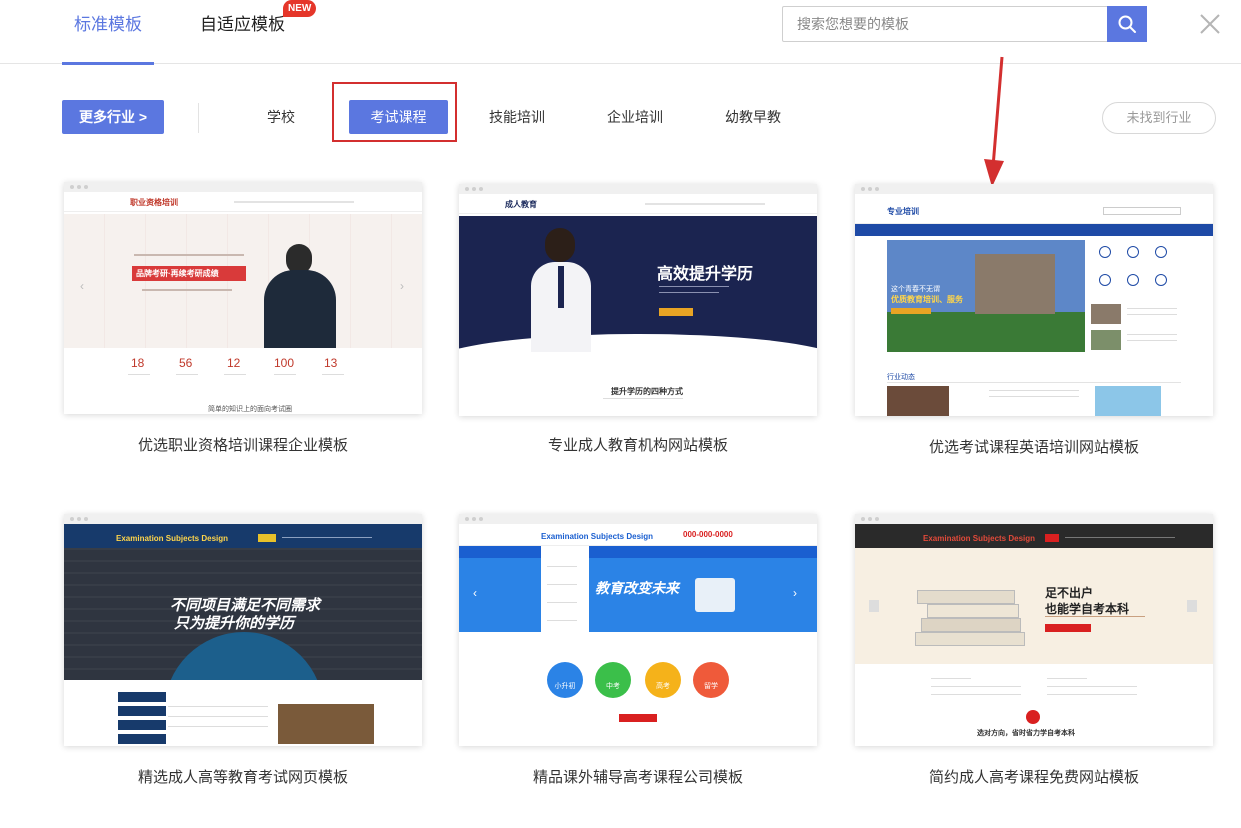  I want to click on preview-circle: 小升初, so click(565, 680).